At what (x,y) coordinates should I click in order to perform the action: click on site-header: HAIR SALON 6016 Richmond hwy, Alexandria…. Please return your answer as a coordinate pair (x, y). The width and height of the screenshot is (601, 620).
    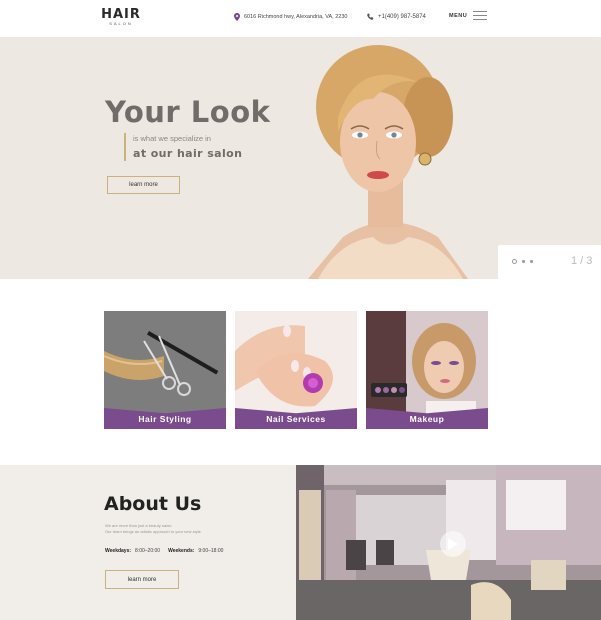
    Looking at the image, I should click on (300, 18).